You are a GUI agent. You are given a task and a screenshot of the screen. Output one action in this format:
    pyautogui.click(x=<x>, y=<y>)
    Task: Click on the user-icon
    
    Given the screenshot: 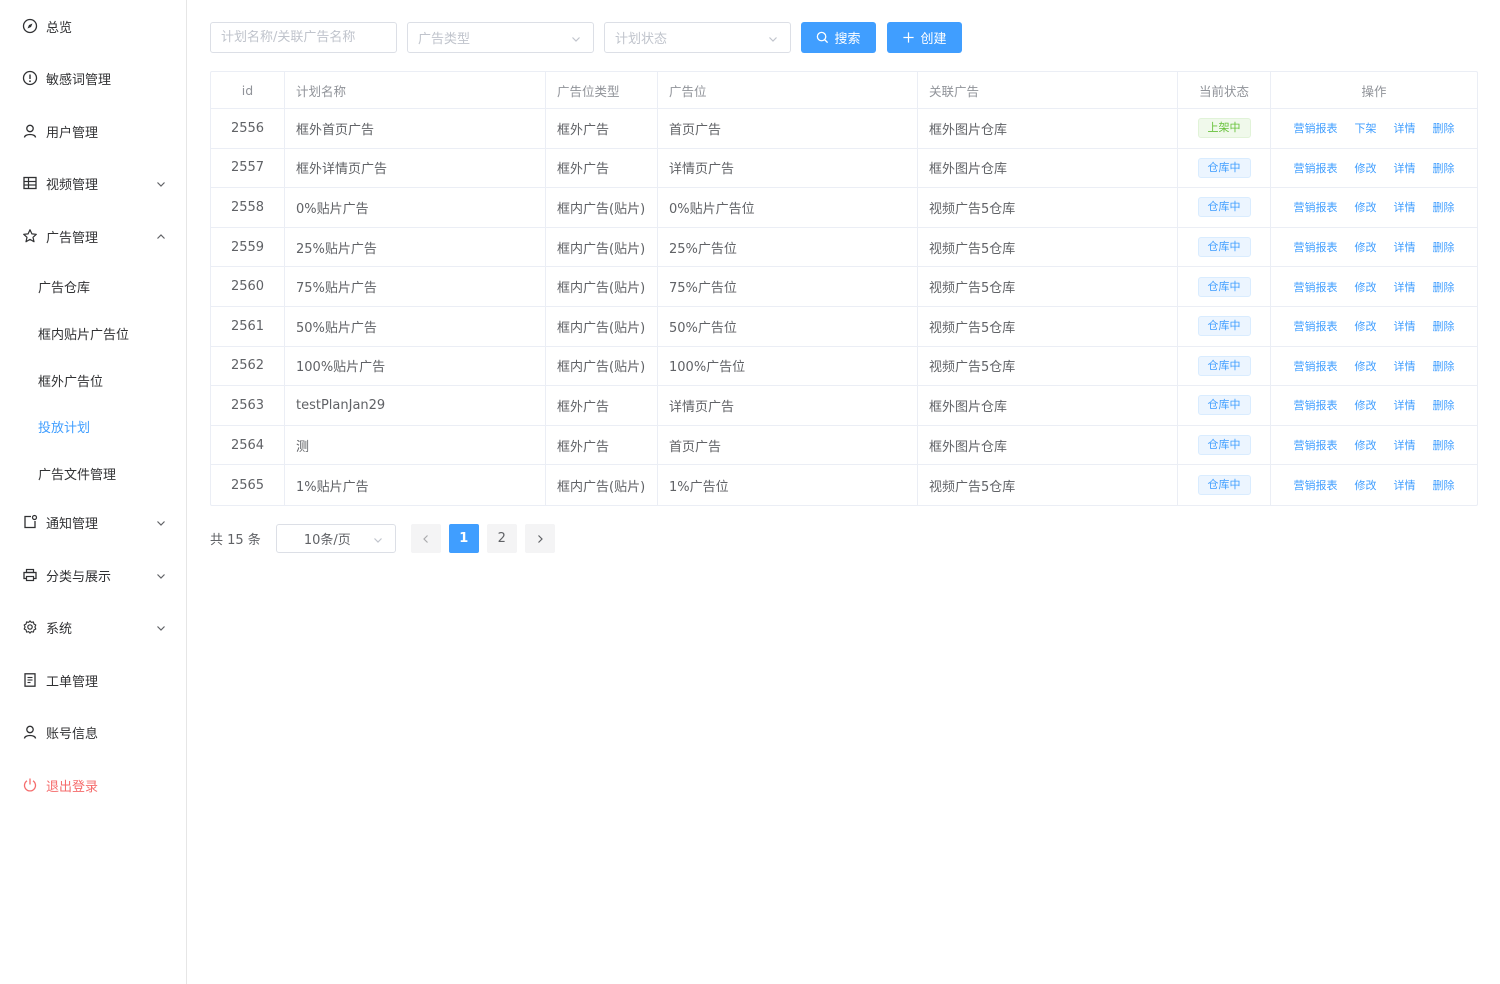 What is the action you would take?
    pyautogui.click(x=30, y=131)
    